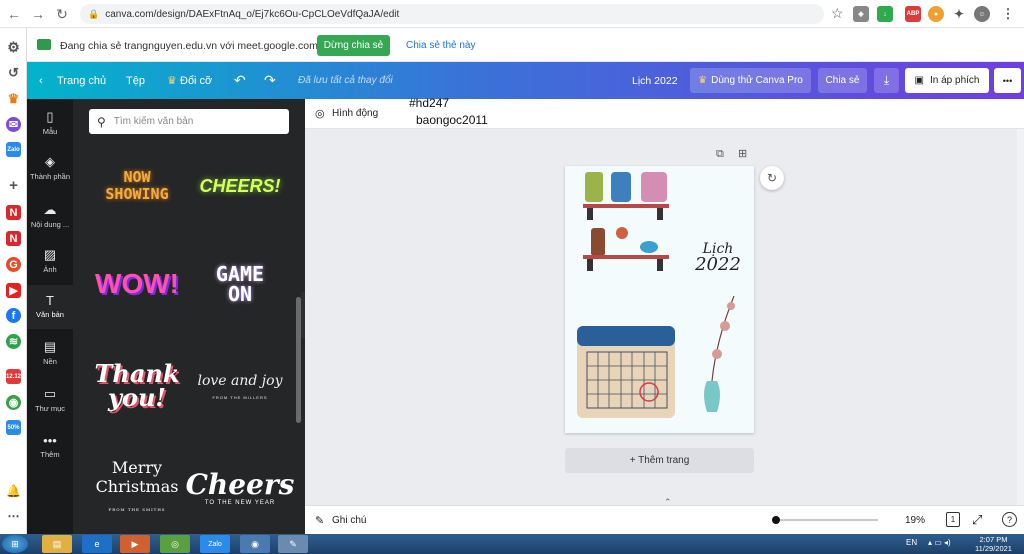 This screenshot has width=1024, height=554. I want to click on shelf, so click(626, 257).